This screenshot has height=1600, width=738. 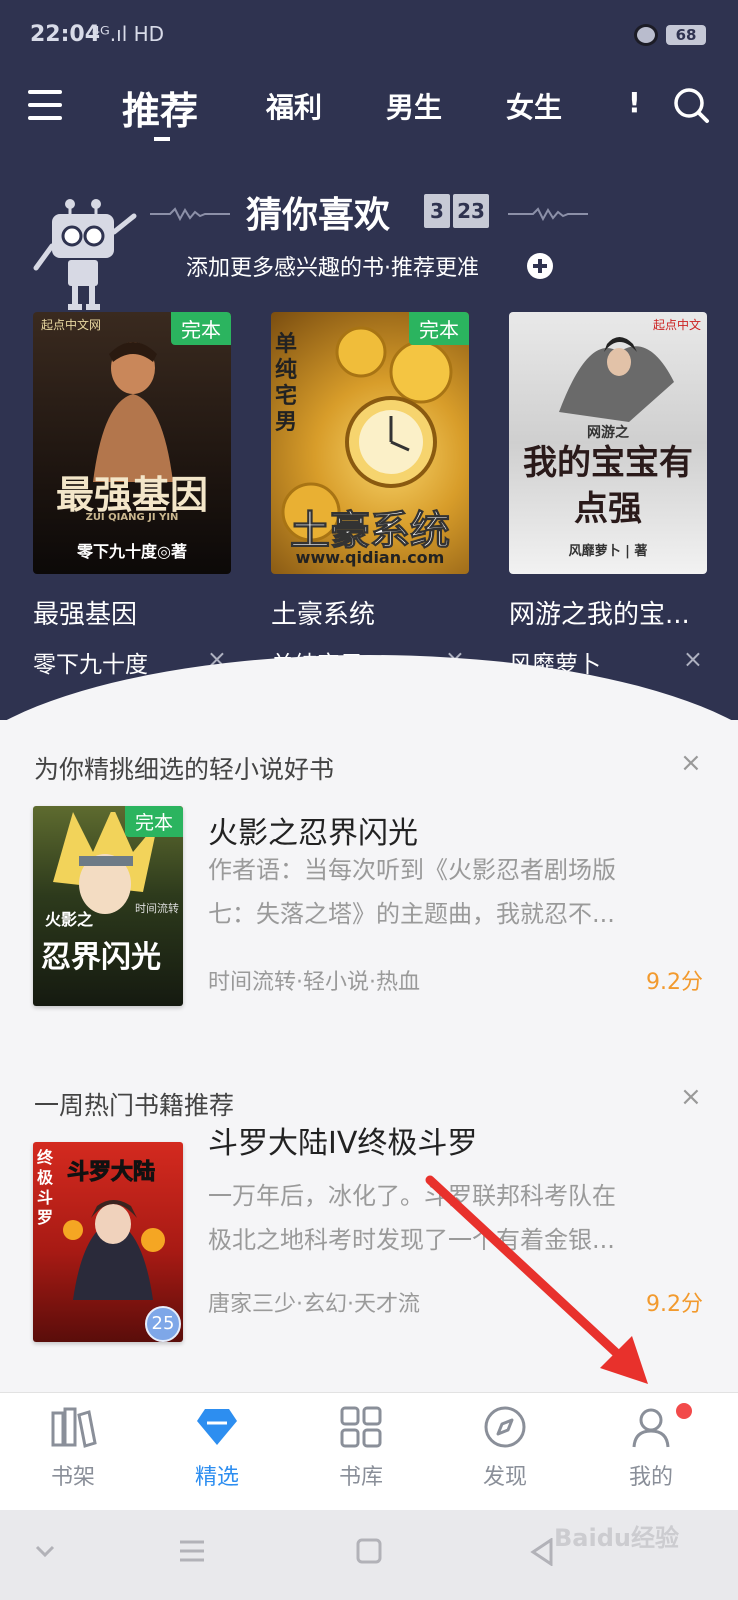 I want to click on book-cover: 火影之 忍界闪光 时间流转 完本, so click(x=108, y=906).